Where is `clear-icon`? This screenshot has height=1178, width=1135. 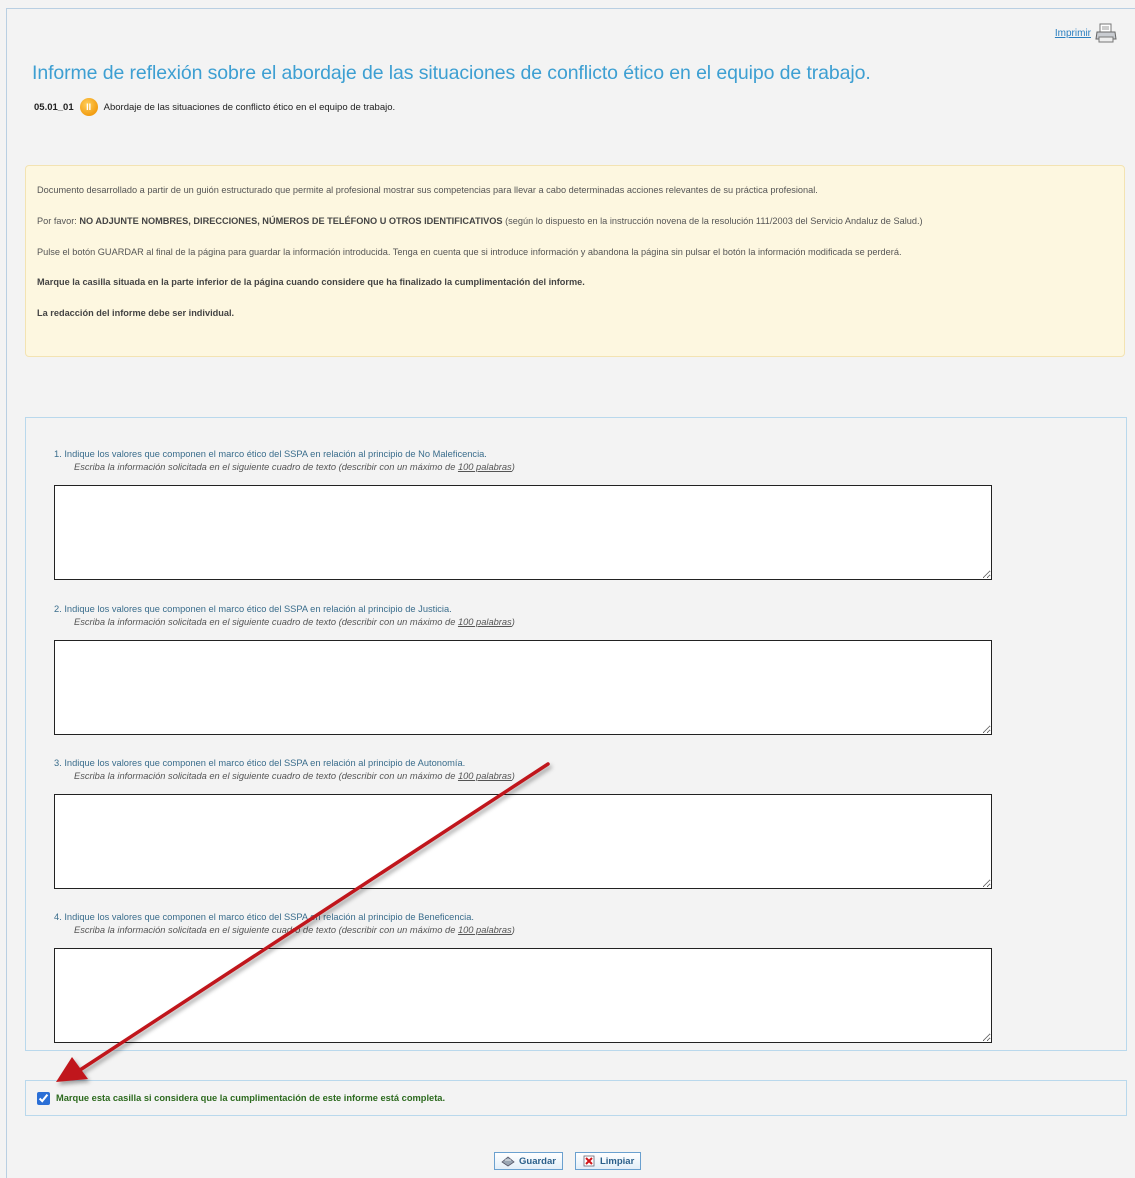
clear-icon is located at coordinates (589, 1161).